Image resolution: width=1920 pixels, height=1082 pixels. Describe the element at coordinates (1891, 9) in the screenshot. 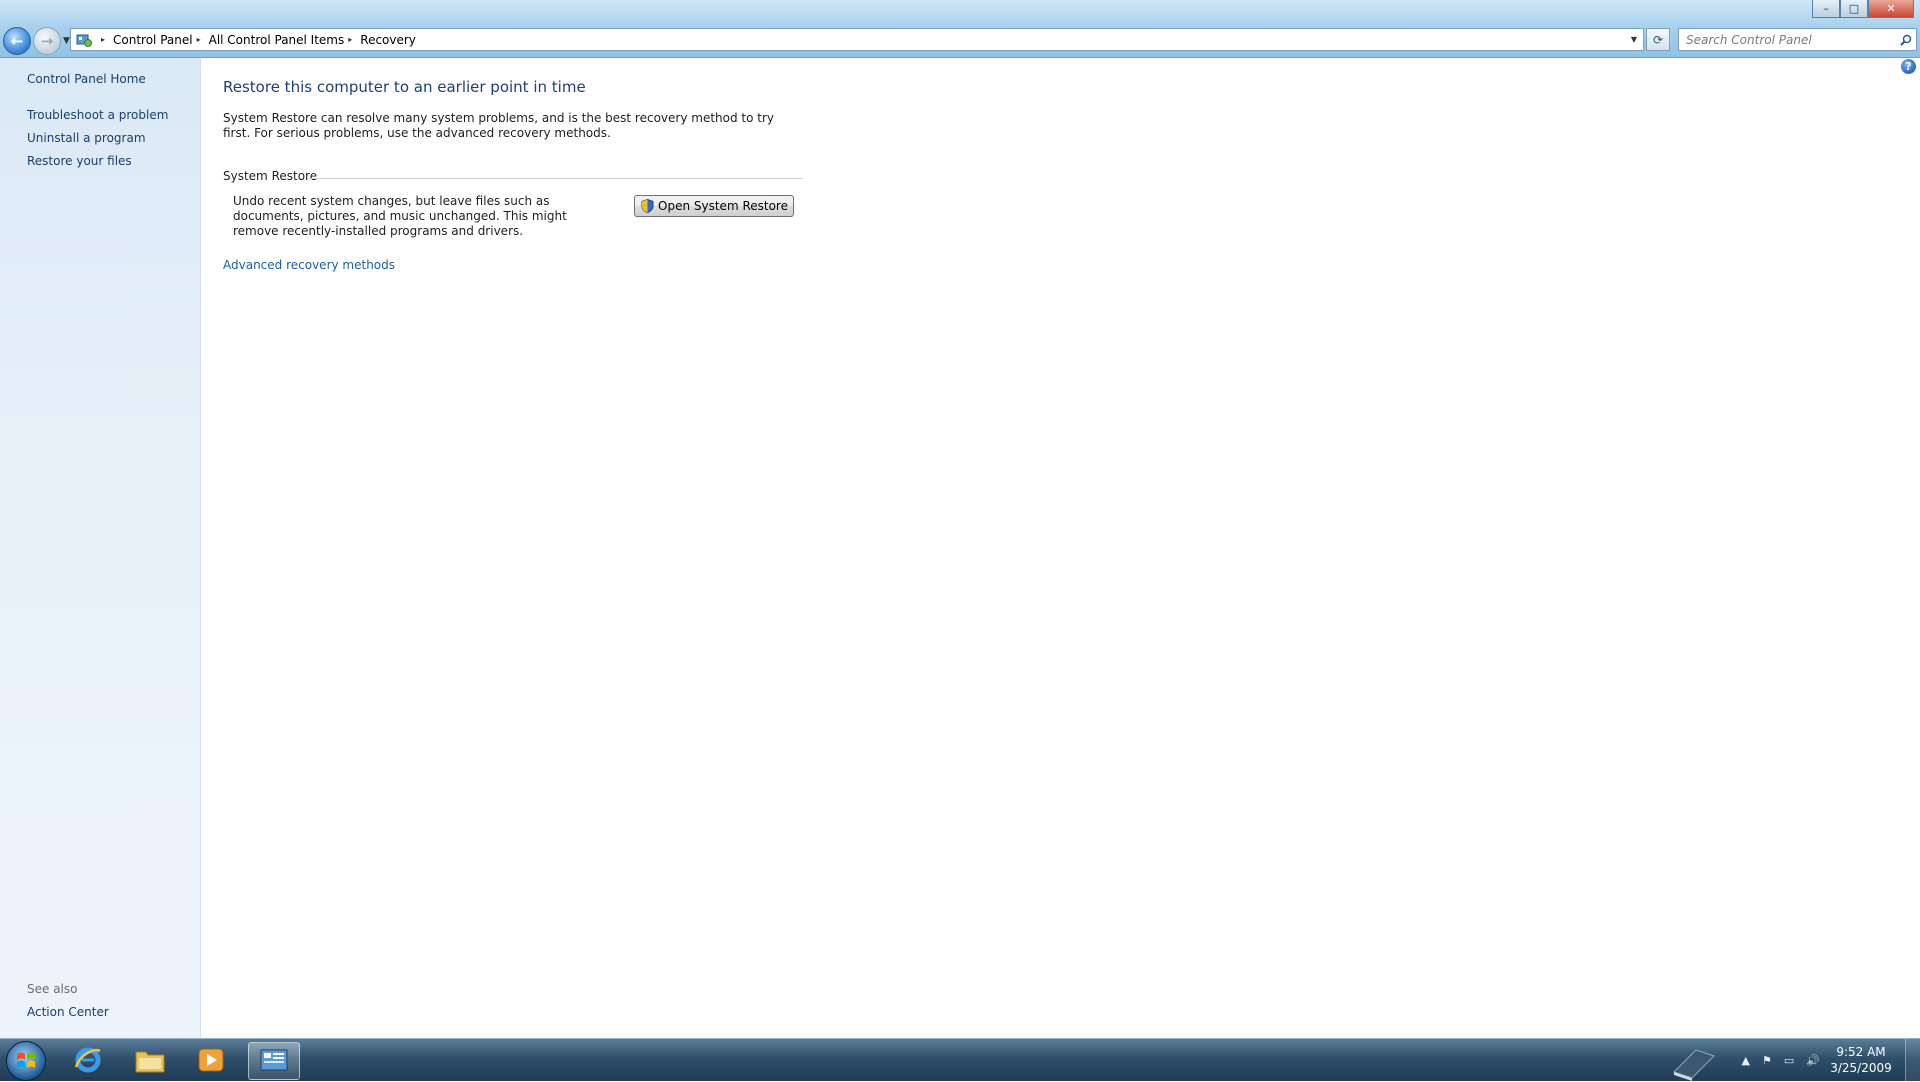

I see `close-button: ✕` at that location.